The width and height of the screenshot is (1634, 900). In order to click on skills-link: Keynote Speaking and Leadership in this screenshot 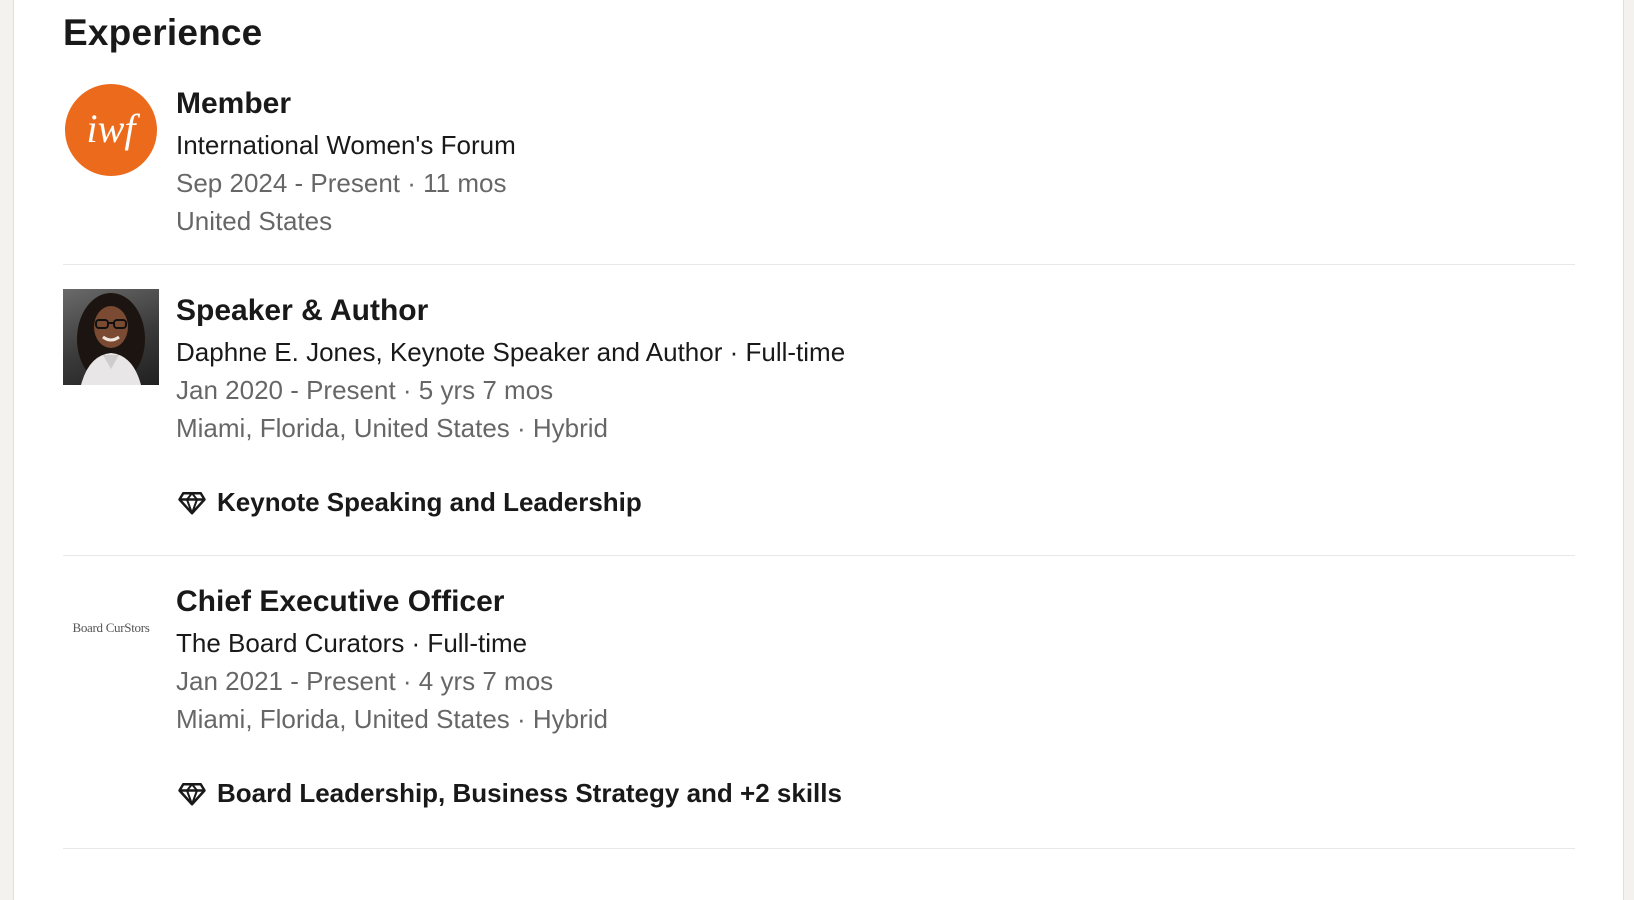, I will do `click(510, 502)`.